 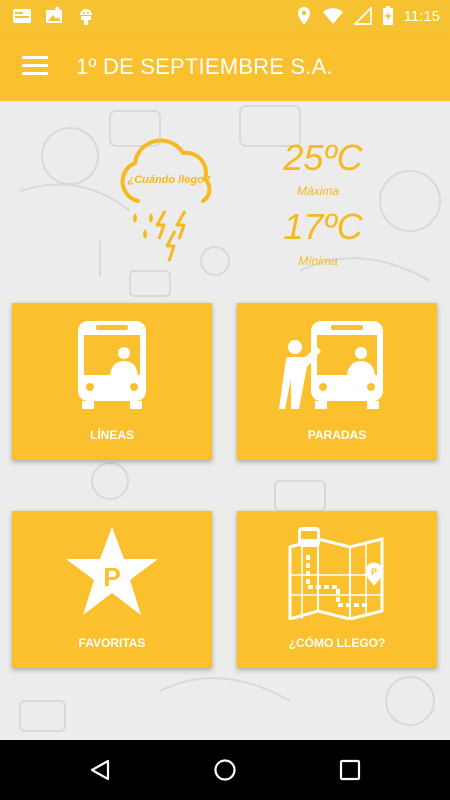 I want to click on tile-paradas: PARADAS, so click(x=337, y=381).